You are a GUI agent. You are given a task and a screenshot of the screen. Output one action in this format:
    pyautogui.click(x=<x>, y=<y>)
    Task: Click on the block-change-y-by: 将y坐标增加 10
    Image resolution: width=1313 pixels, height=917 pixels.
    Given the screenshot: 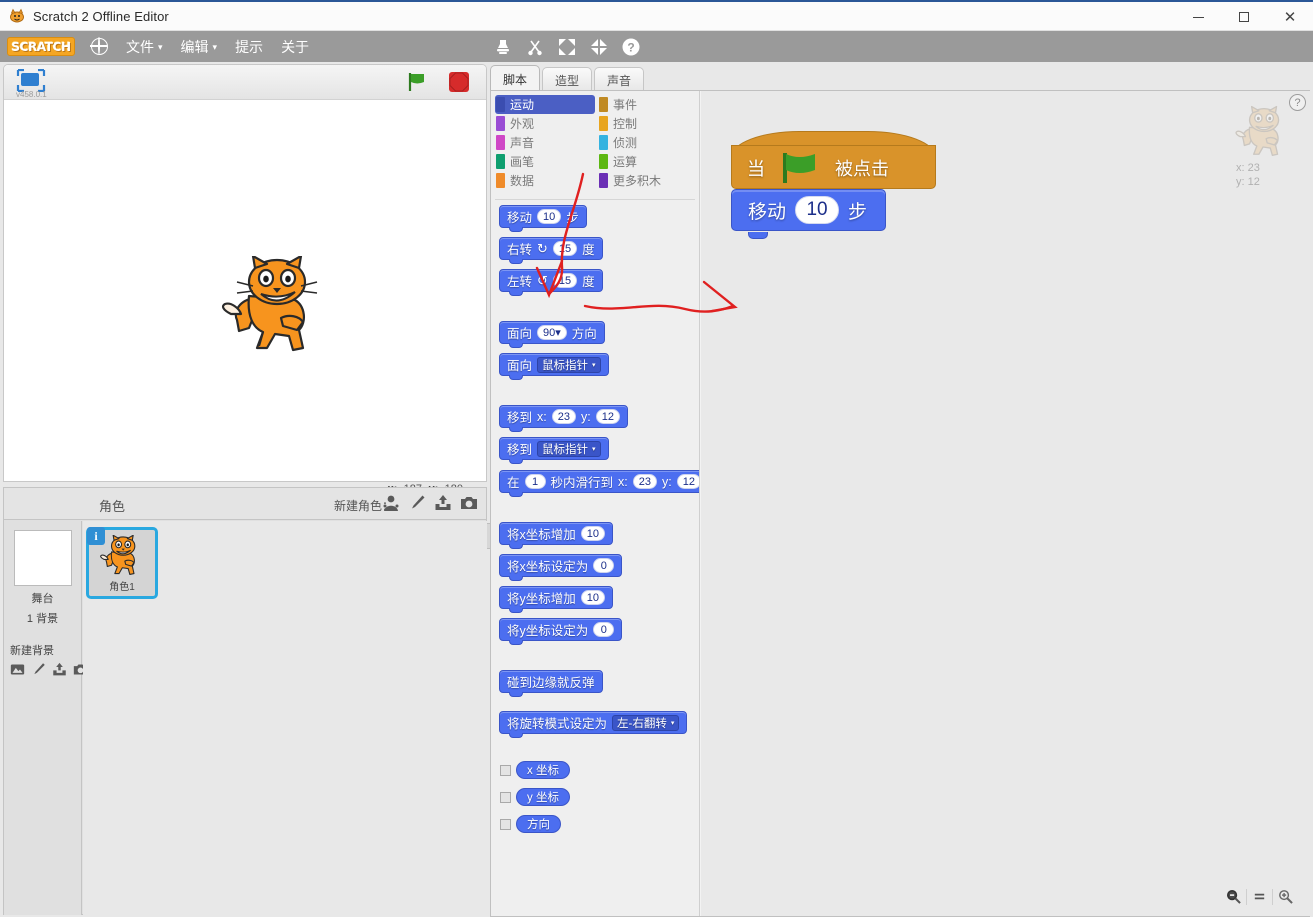 What is the action you would take?
    pyautogui.click(x=556, y=599)
    